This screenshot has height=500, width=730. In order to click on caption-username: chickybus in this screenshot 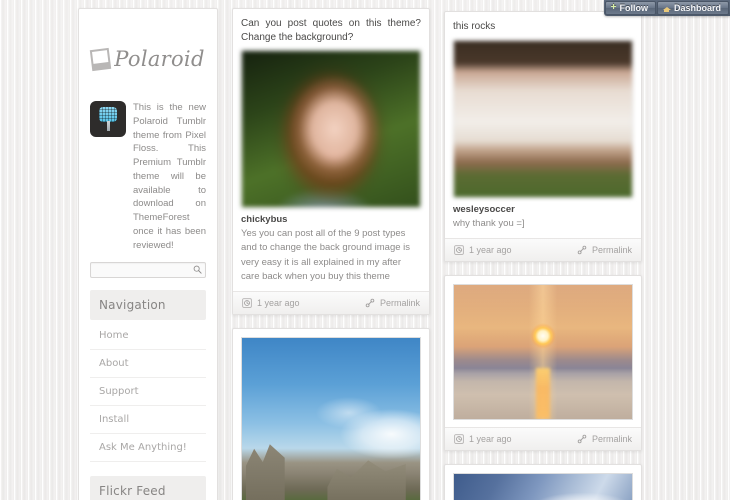, I will do `click(264, 219)`.